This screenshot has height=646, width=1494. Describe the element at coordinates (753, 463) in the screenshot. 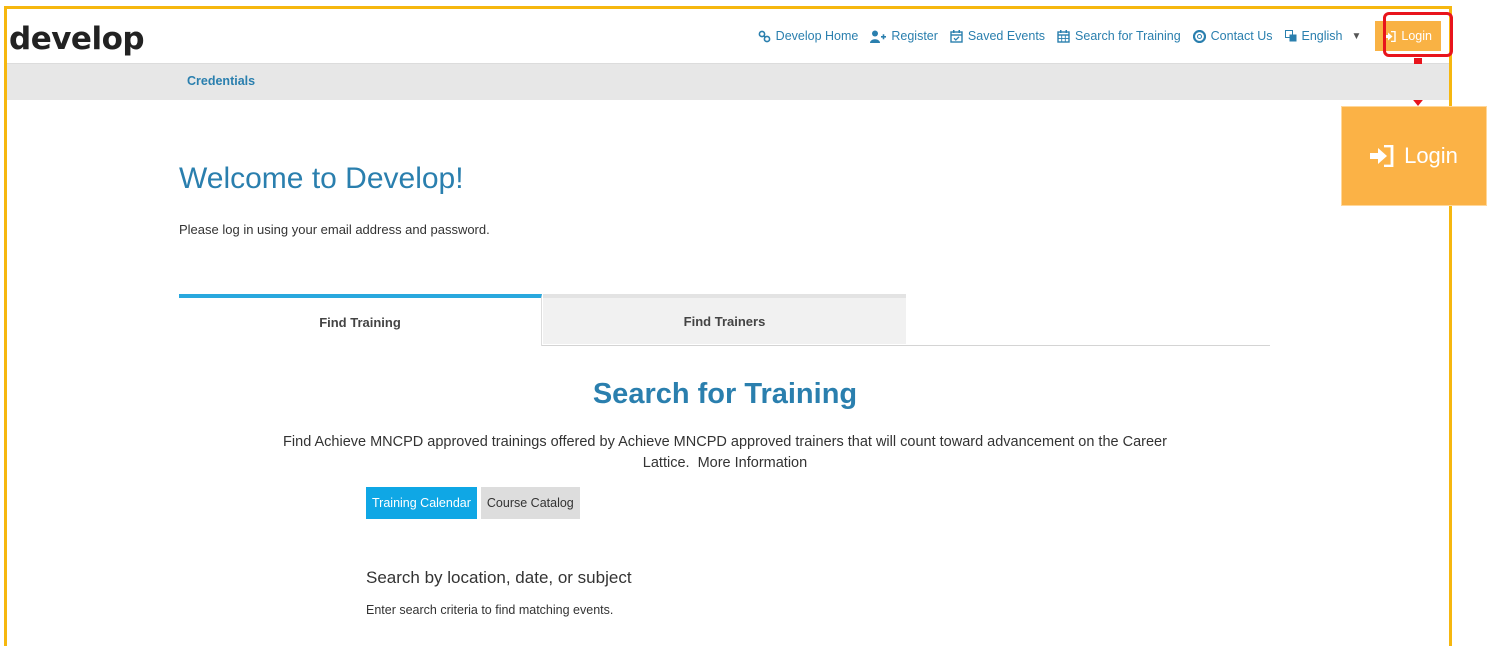

I see `more-information-link: More Information` at that location.